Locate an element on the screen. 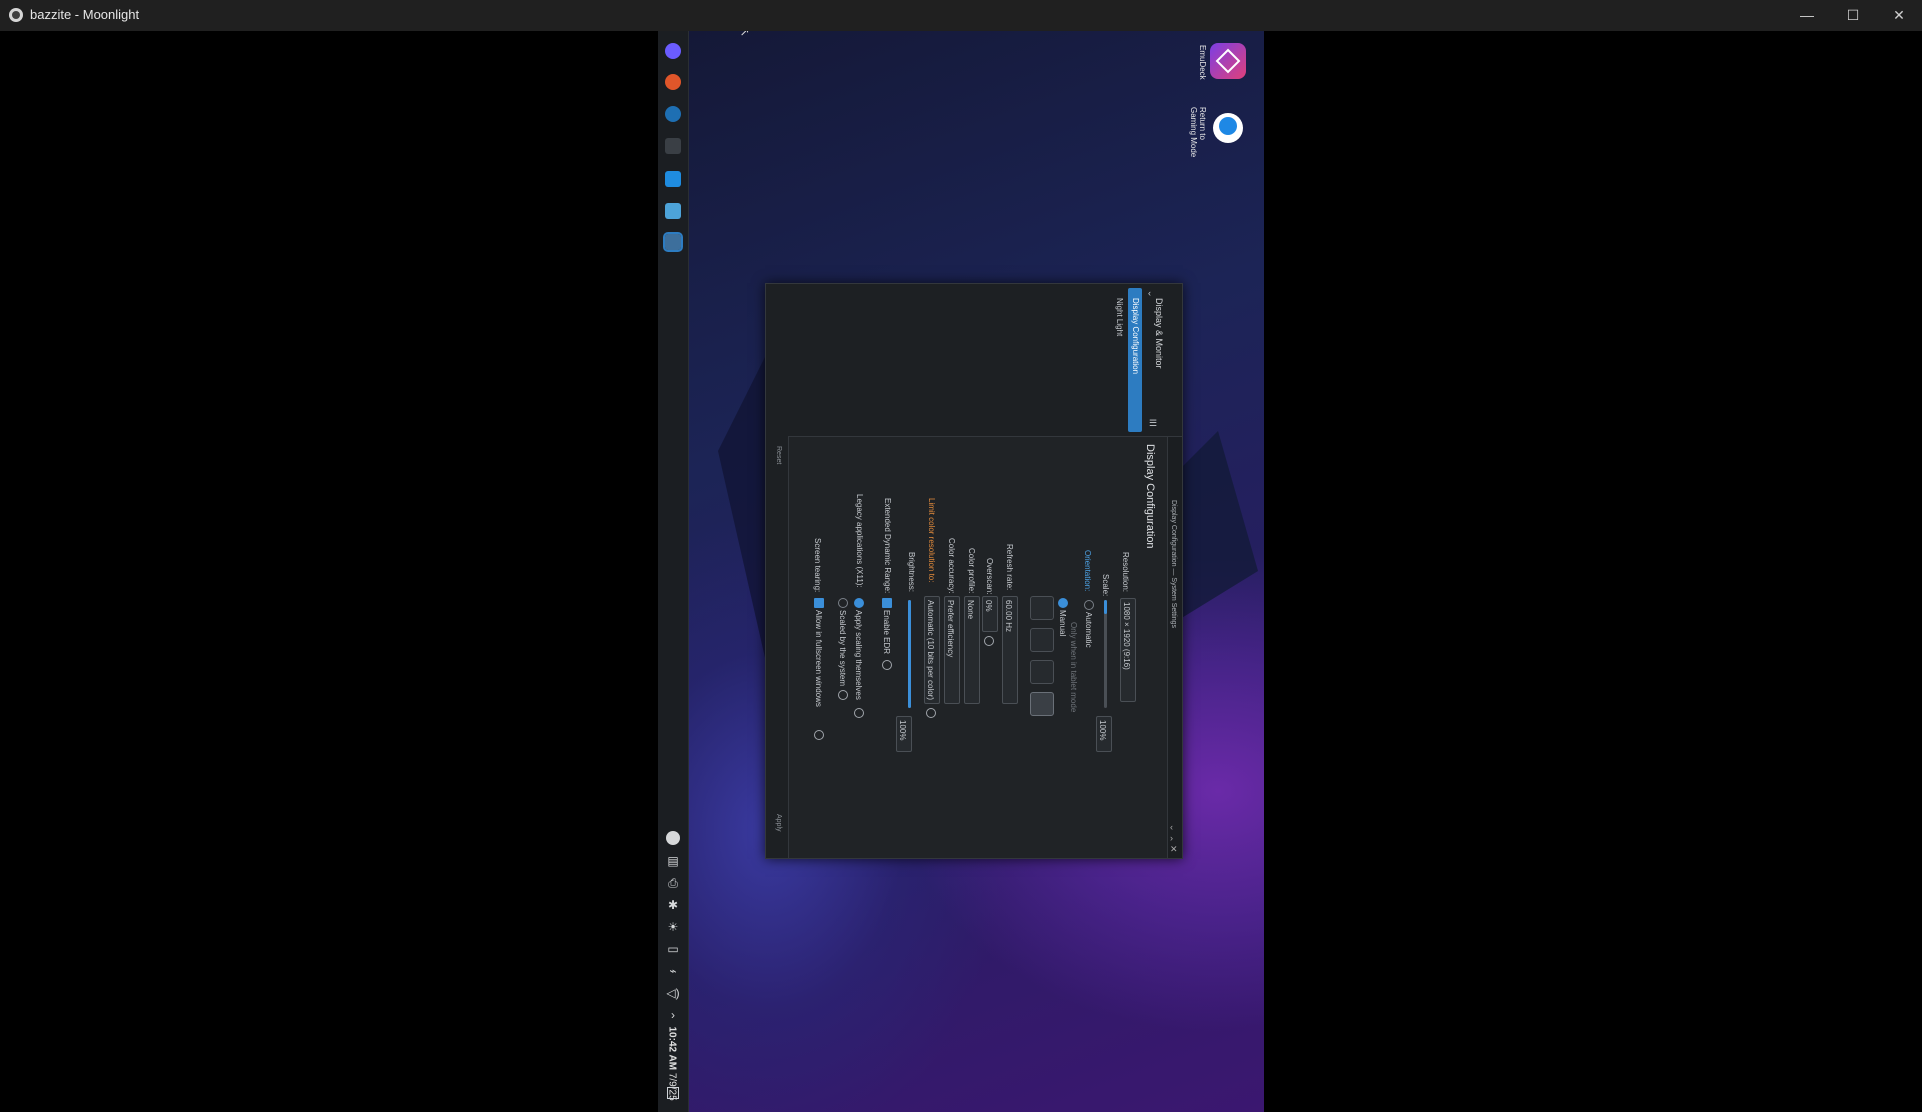  settings-minimize-icon: ‹ is located at coordinates (1171, 827).